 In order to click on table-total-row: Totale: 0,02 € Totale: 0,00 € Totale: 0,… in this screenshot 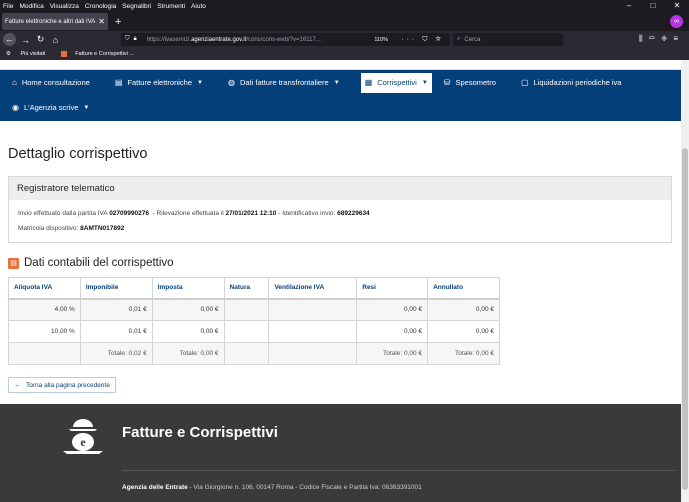, I will do `click(254, 353)`.